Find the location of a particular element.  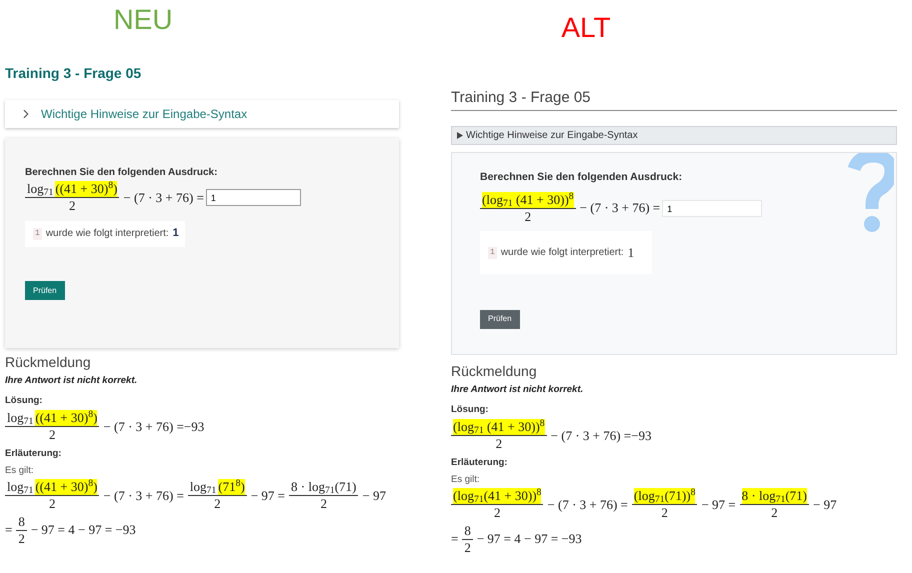

triangle-icon is located at coordinates (460, 135).